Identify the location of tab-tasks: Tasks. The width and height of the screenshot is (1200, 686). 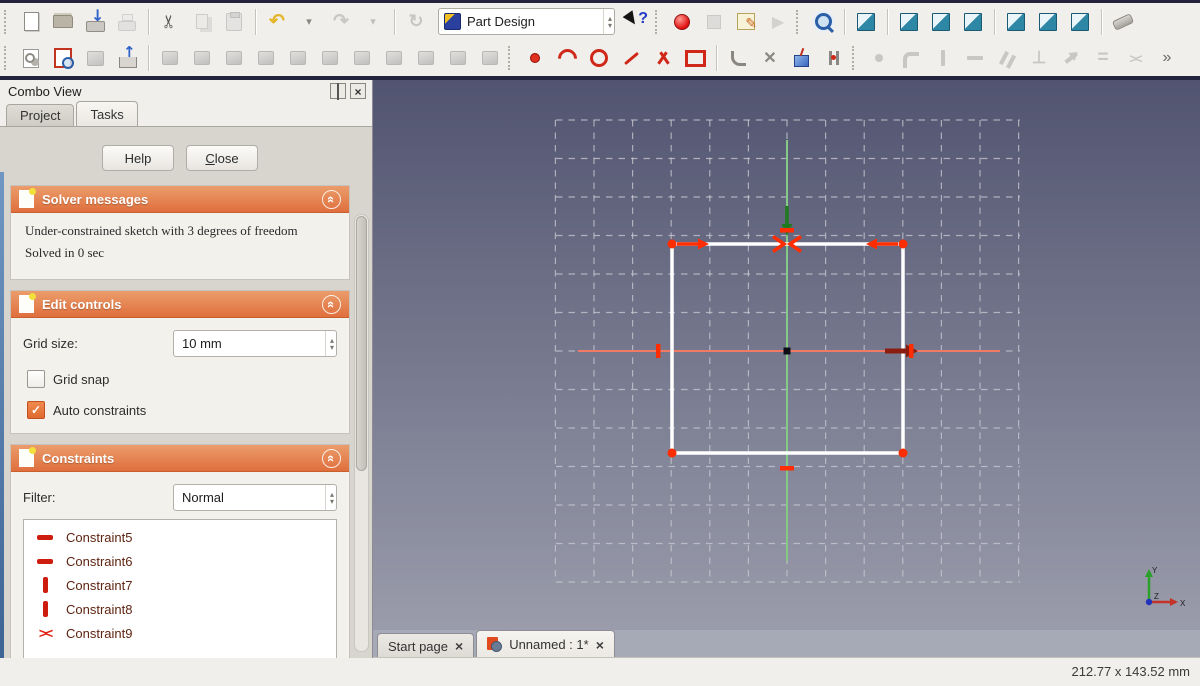
(107, 113).